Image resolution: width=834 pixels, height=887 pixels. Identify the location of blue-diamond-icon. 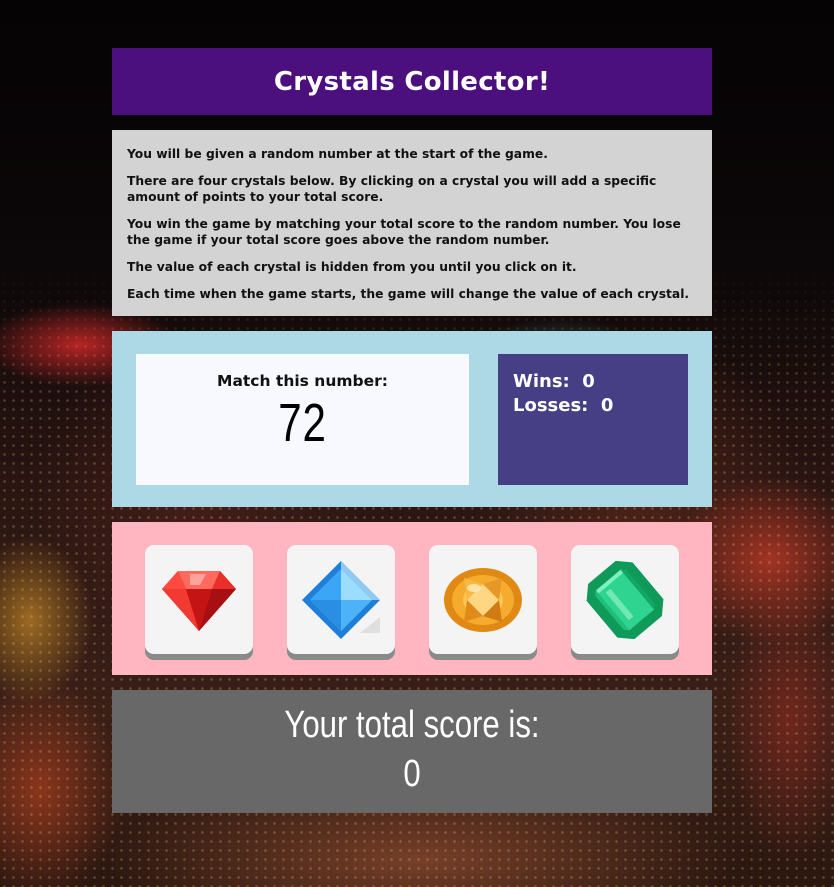
(341, 599).